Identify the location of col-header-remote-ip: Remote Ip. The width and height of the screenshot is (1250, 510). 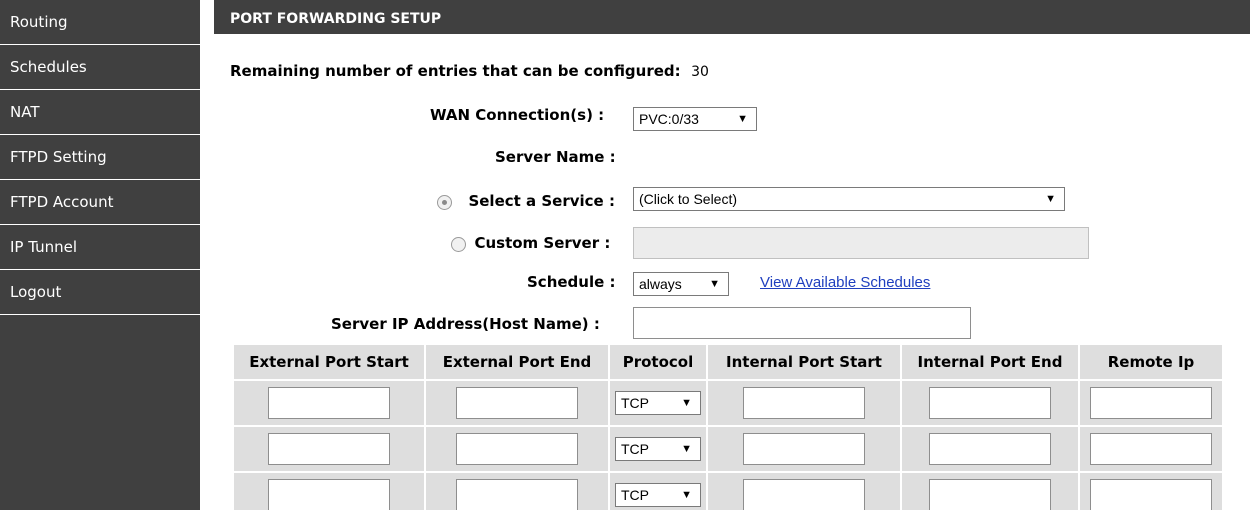
(1151, 362).